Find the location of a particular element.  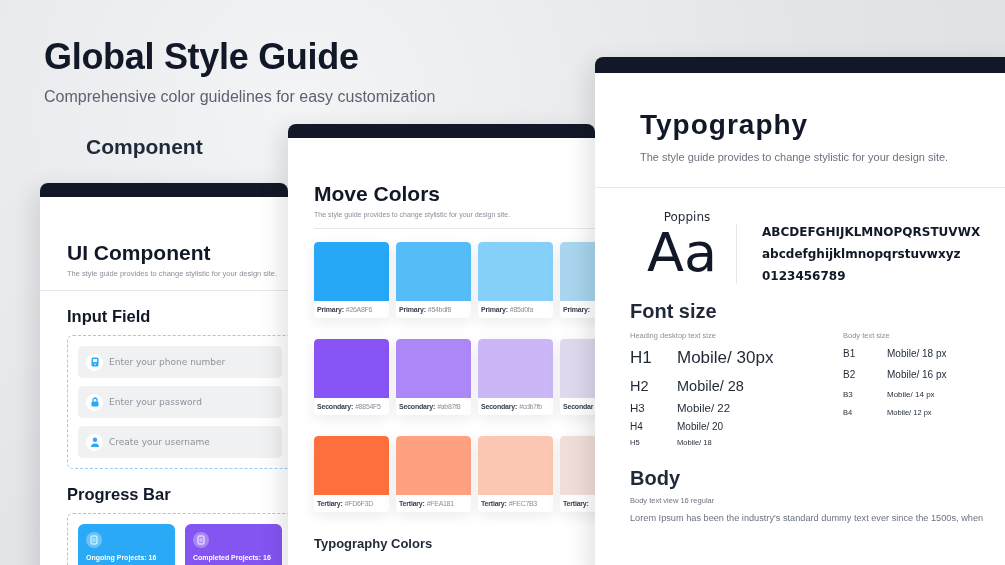

uppercase-alphabet: ABCDEFGHIJKLMNOPQRSTUVWX is located at coordinates (871, 232).